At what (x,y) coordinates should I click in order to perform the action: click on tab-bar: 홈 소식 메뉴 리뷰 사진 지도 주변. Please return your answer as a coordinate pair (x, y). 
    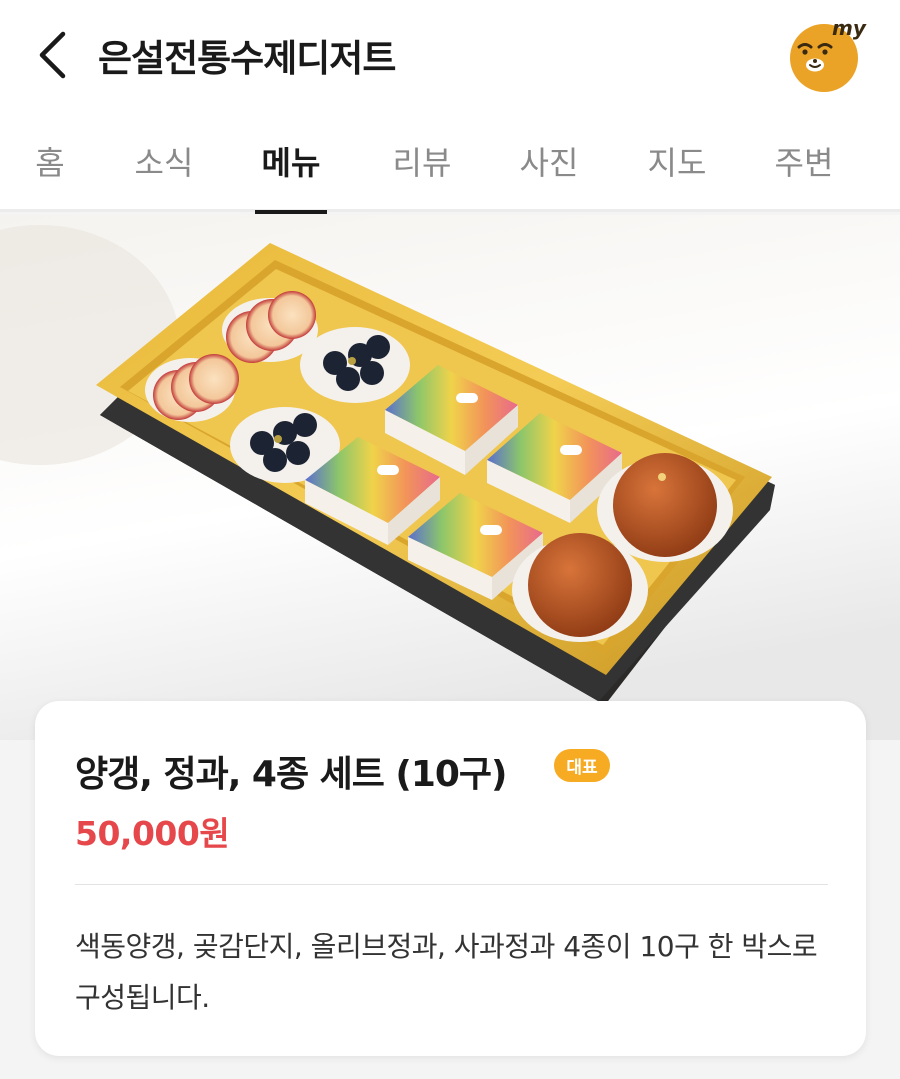
    Looking at the image, I should click on (450, 162).